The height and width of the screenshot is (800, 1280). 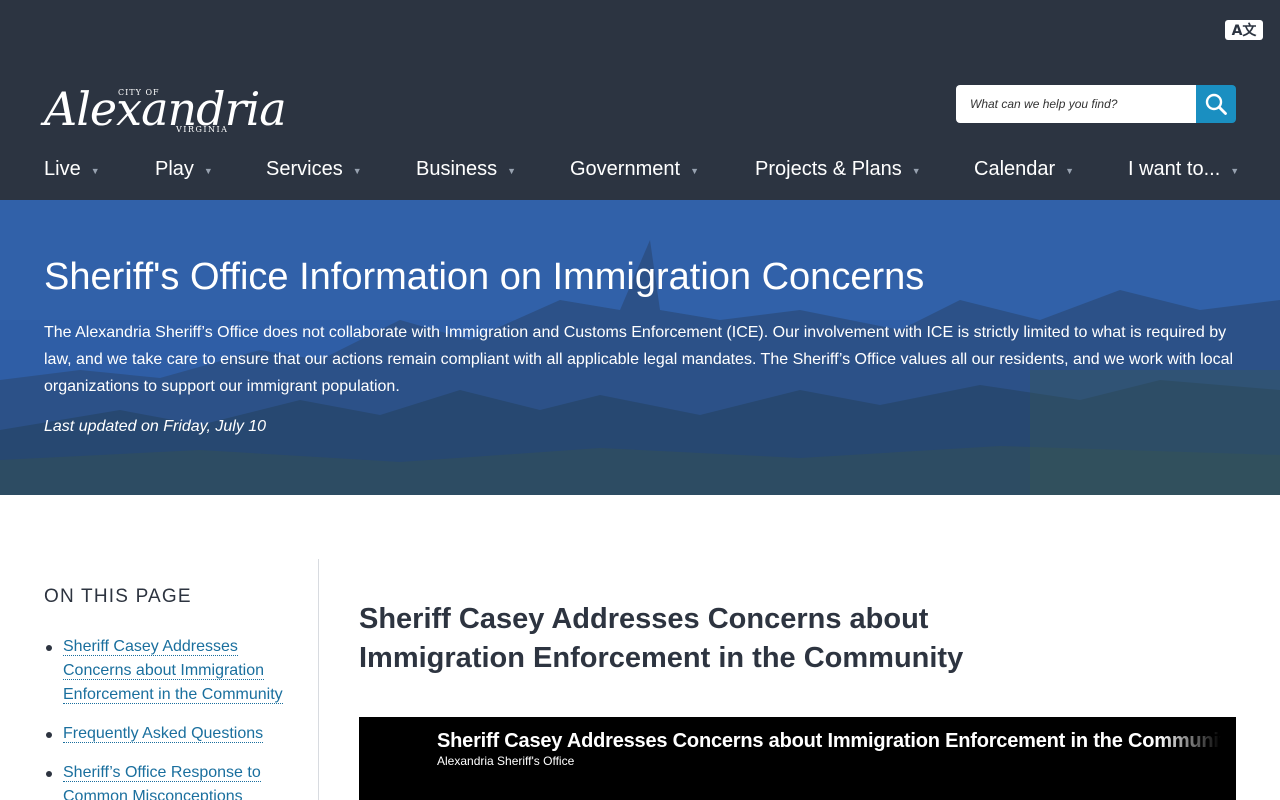 I want to click on last-updated: Last updated on Friday, July 10, so click(x=155, y=426).